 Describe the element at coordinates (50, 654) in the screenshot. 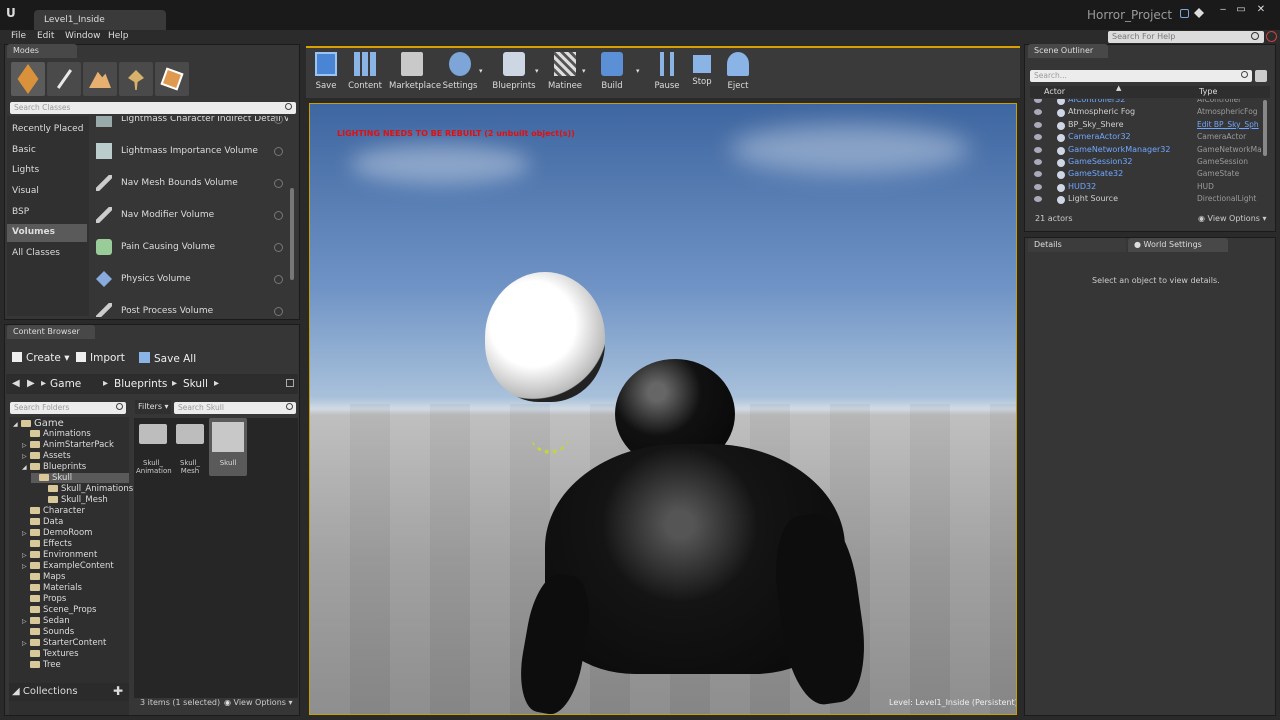

I see `folder-textures: Textures` at that location.